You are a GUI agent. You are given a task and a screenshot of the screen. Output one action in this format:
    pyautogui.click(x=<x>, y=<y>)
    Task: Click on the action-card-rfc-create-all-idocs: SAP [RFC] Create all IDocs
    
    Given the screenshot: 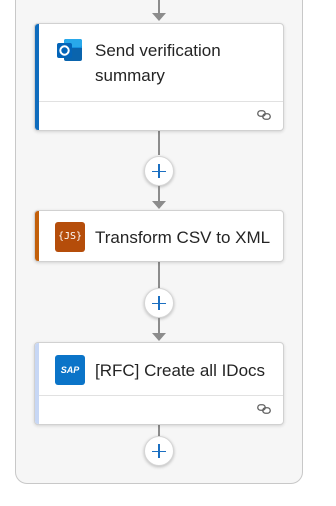 What is the action you would take?
    pyautogui.click(x=159, y=383)
    